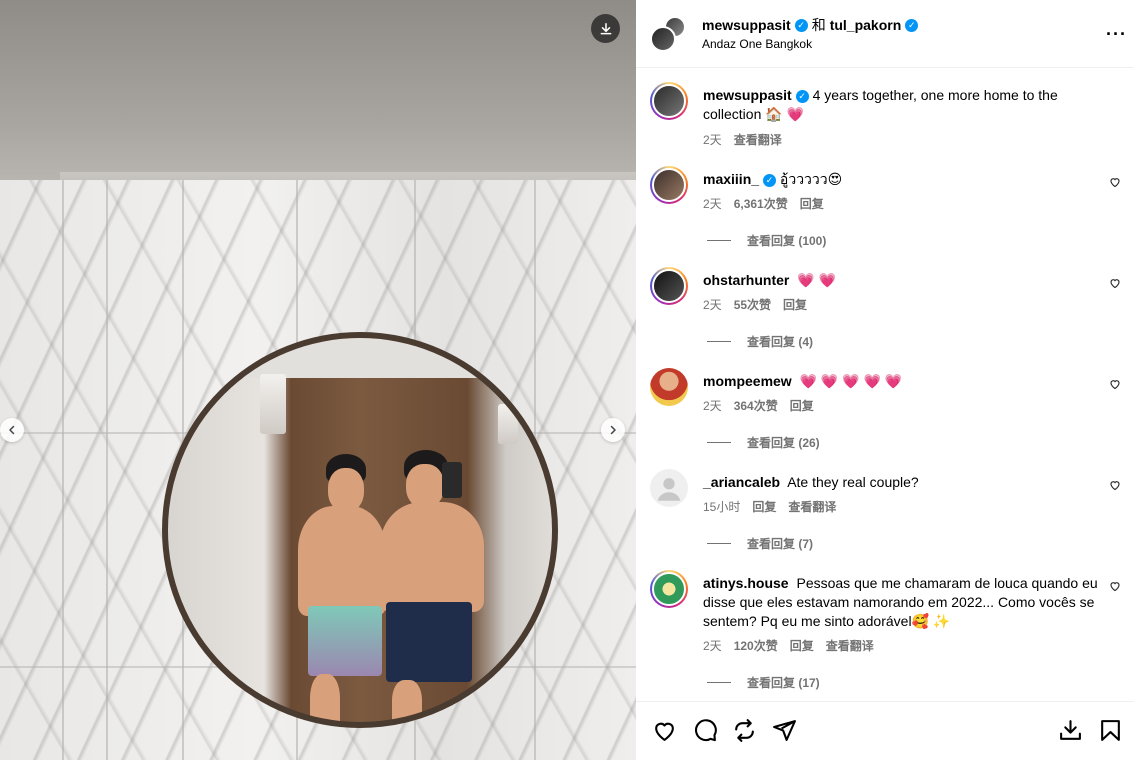  I want to click on view-replies-label: 查看回复 (26), so click(783, 443).